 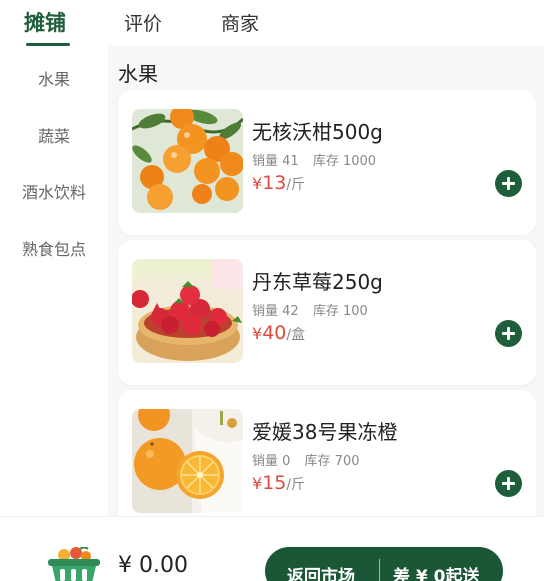 What do you see at coordinates (296, 335) in the screenshot?
I see `price-unit: /盒` at bounding box center [296, 335].